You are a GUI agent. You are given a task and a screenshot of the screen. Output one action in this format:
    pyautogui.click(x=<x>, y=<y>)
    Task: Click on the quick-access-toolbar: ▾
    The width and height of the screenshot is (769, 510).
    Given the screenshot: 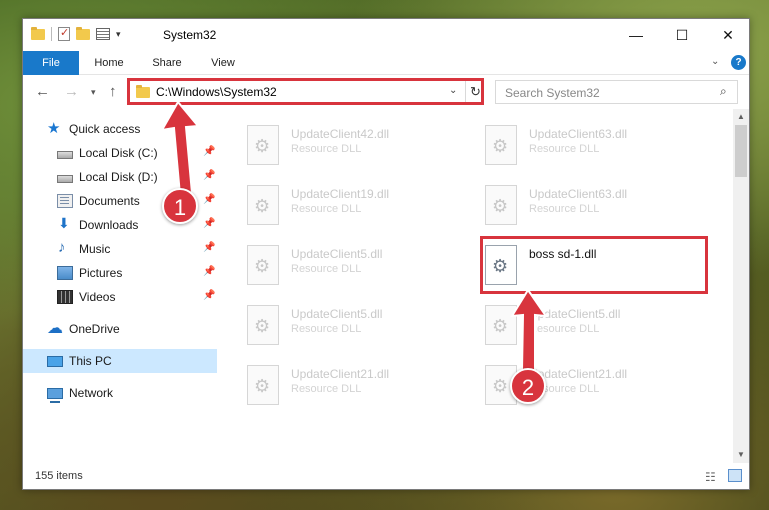 What is the action you would take?
    pyautogui.click(x=76, y=33)
    